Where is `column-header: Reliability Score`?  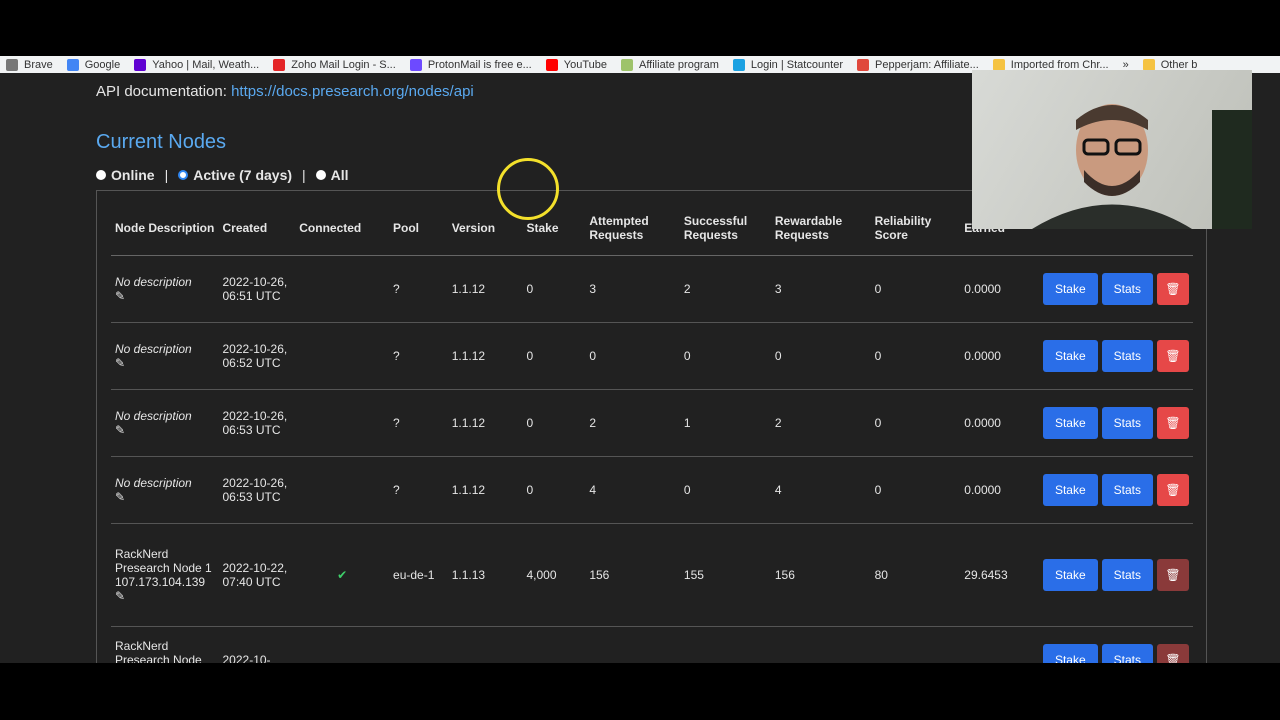 column-header: Reliability Score is located at coordinates (915, 228).